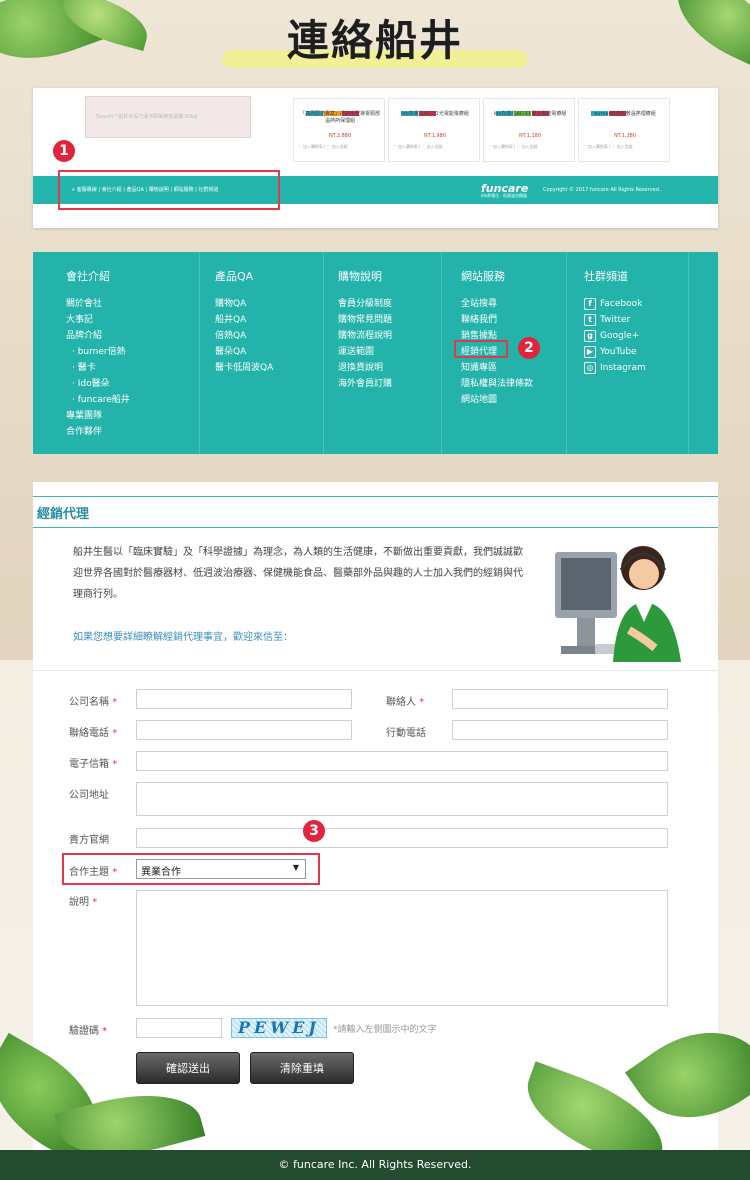 Image resolution: width=750 pixels, height=1180 pixels. Describe the element at coordinates (183, 635) in the screenshot. I see `intro-contact-link: 如果您想要詳細瞭解經銷代理事宜，歡迎來信至：` at that location.